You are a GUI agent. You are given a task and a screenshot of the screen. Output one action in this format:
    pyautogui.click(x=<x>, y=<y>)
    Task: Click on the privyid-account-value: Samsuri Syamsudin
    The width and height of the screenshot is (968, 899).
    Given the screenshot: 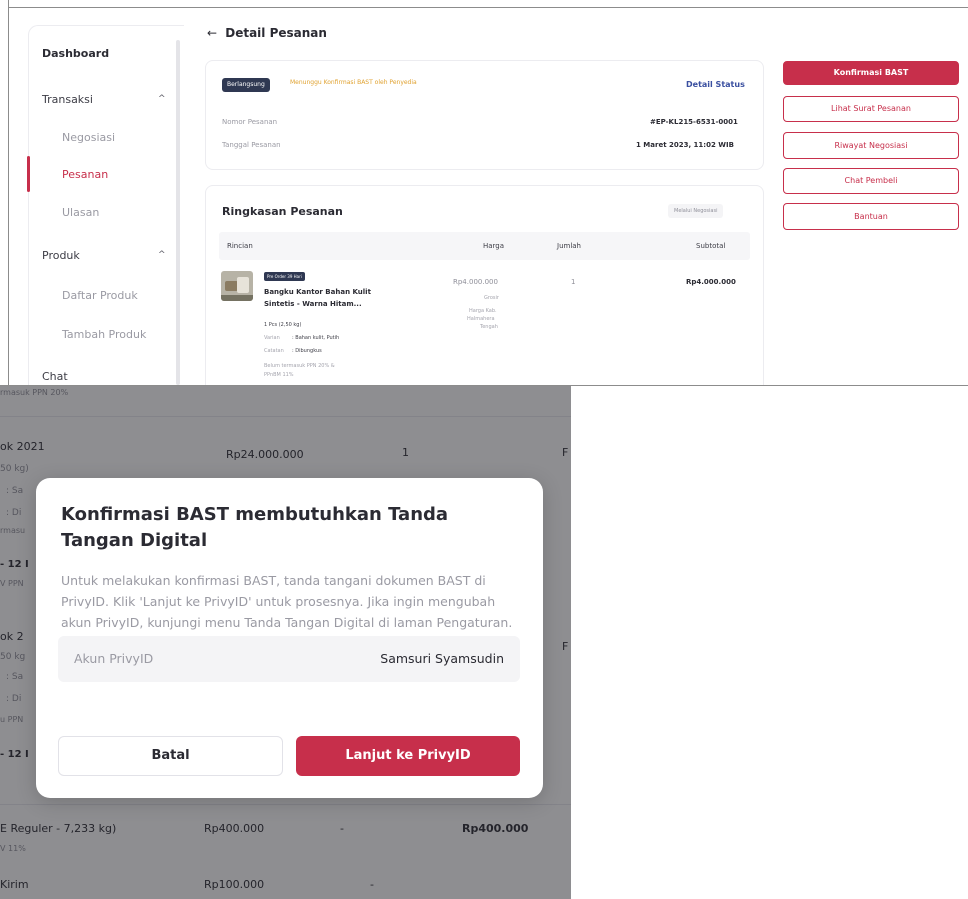 What is the action you would take?
    pyautogui.click(x=442, y=658)
    